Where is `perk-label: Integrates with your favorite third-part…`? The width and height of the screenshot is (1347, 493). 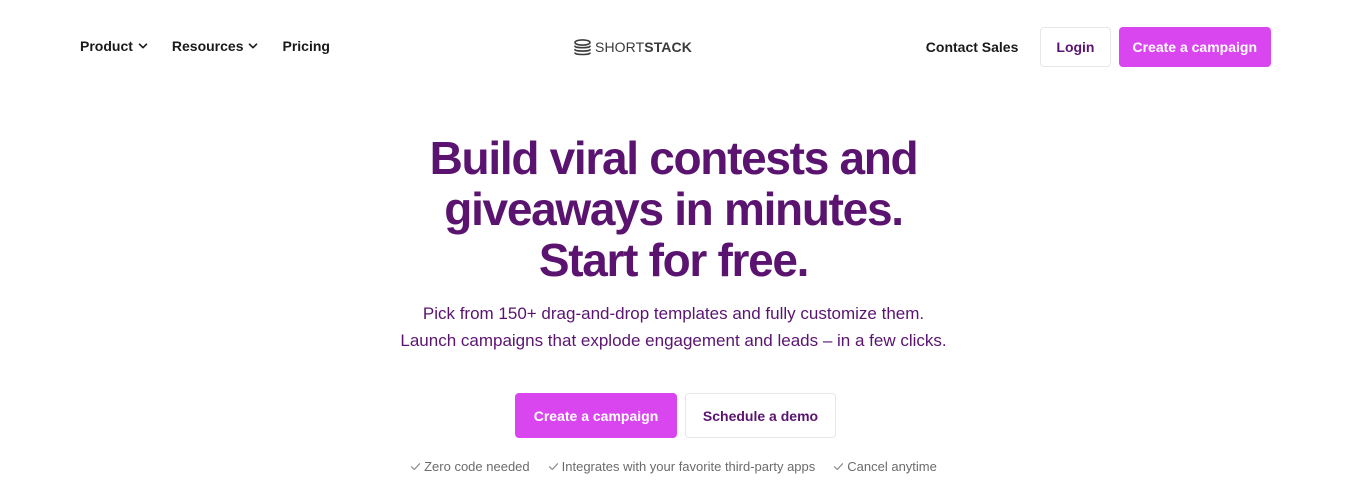 perk-label: Integrates with your favorite third-part… is located at coordinates (688, 466).